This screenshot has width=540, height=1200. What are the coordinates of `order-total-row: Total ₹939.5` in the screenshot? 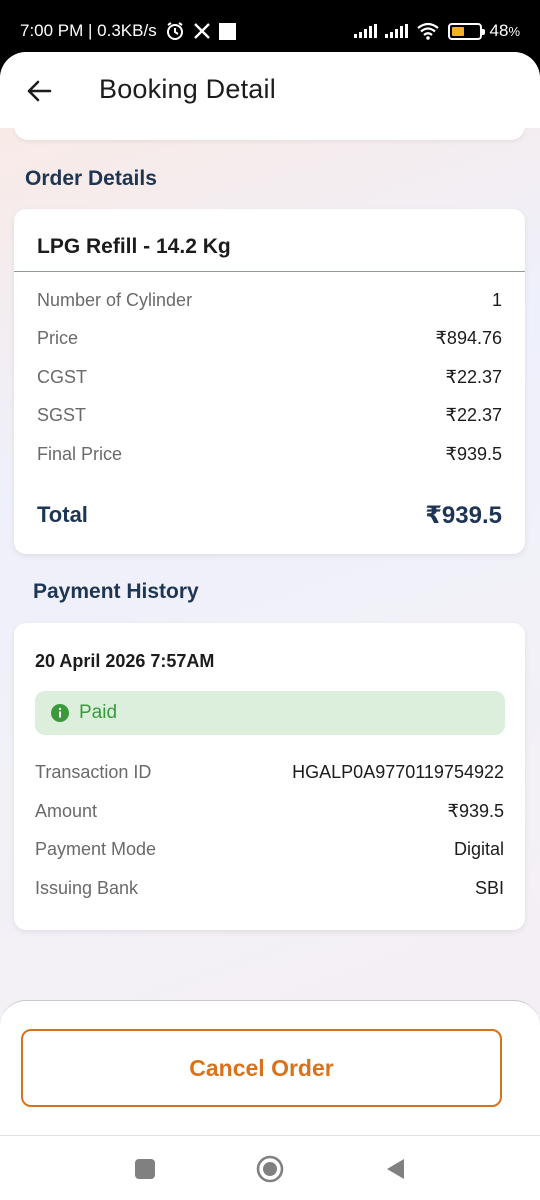 It's located at (269, 515).